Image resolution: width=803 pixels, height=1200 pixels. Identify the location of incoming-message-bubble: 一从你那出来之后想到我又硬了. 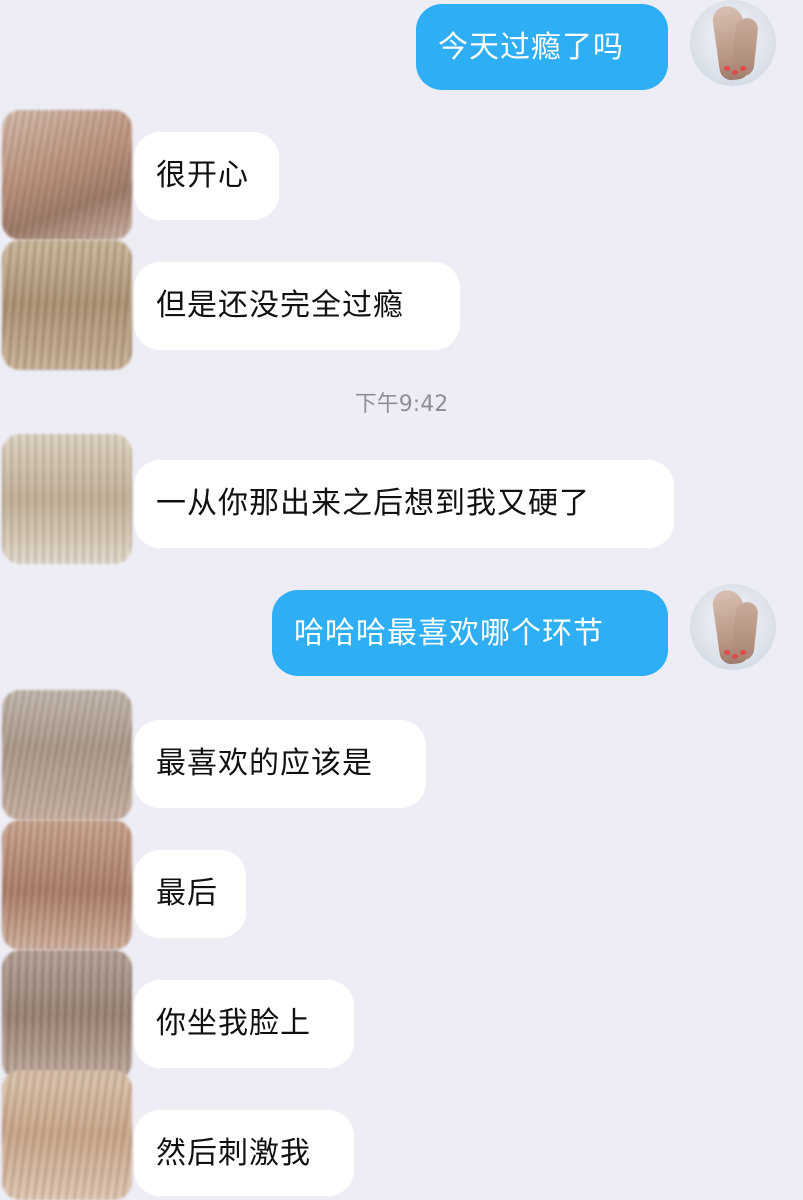
(404, 504).